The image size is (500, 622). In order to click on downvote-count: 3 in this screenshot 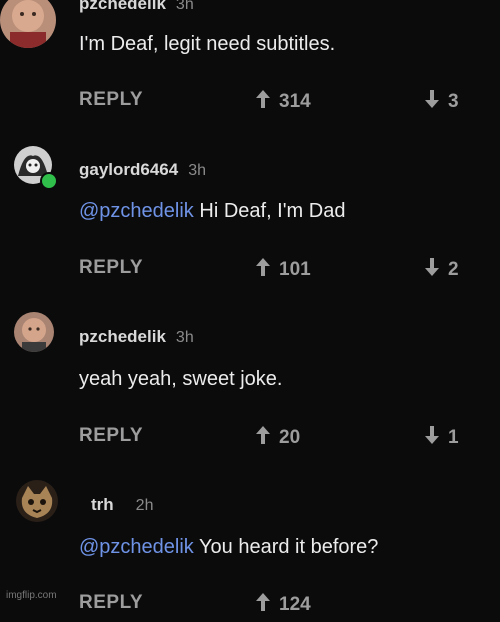, I will do `click(453, 101)`.